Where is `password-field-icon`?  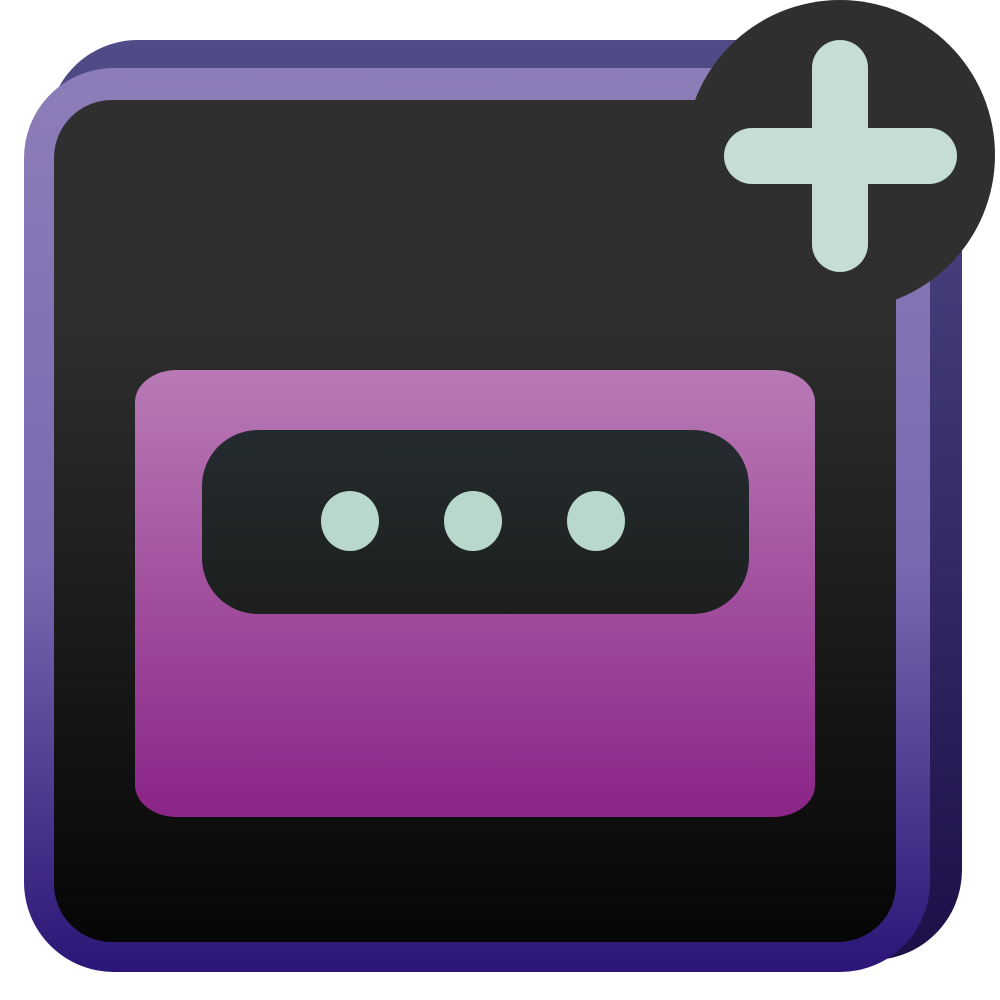
password-field-icon is located at coordinates (475, 522).